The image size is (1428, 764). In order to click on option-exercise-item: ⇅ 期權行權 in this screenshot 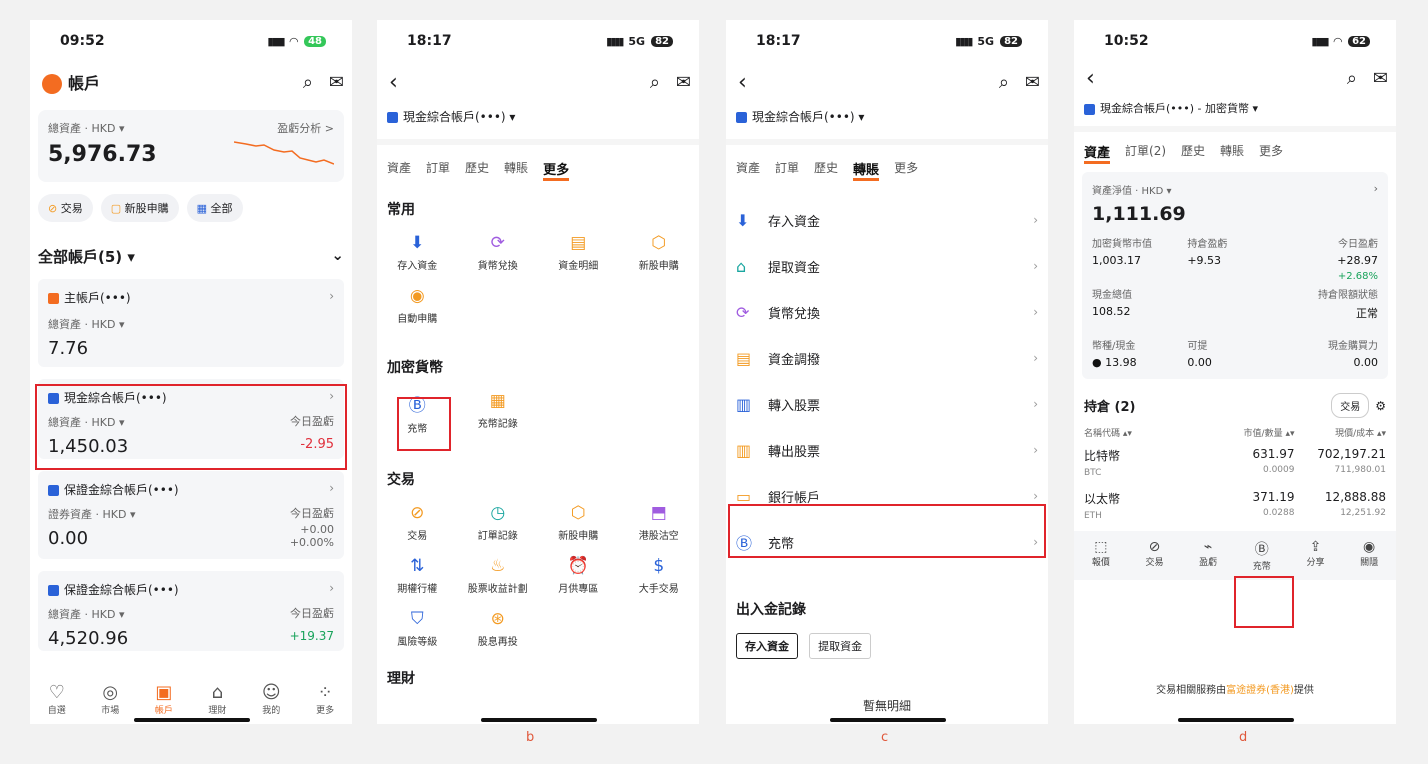, I will do `click(417, 575)`.